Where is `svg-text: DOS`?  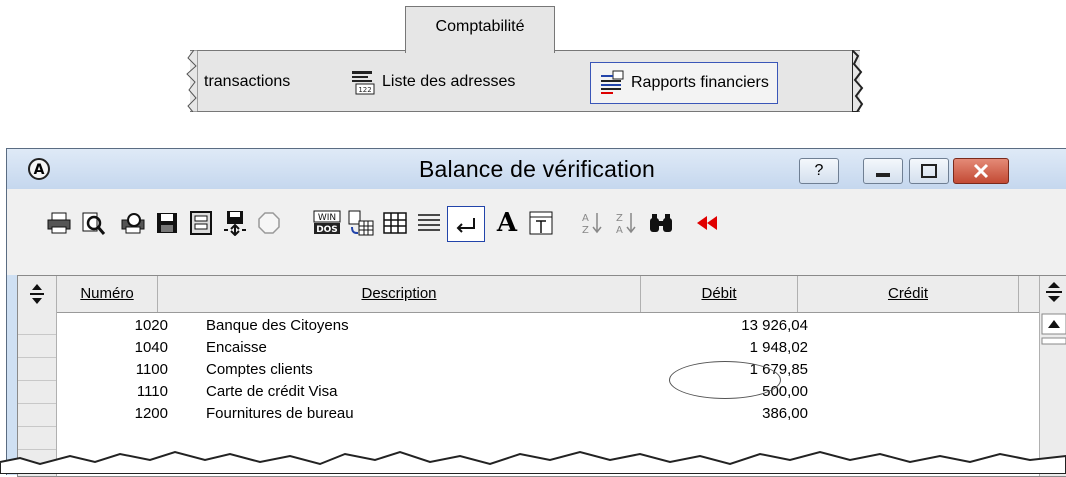 svg-text: DOS is located at coordinates (327, 230).